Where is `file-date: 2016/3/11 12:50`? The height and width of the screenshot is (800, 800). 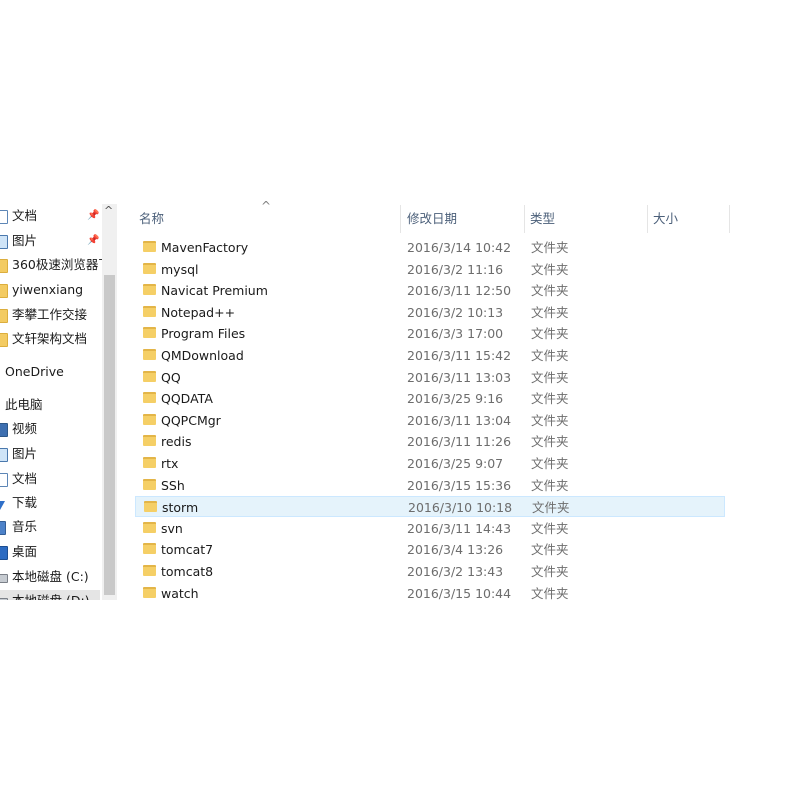
file-date: 2016/3/11 12:50 is located at coordinates (459, 291).